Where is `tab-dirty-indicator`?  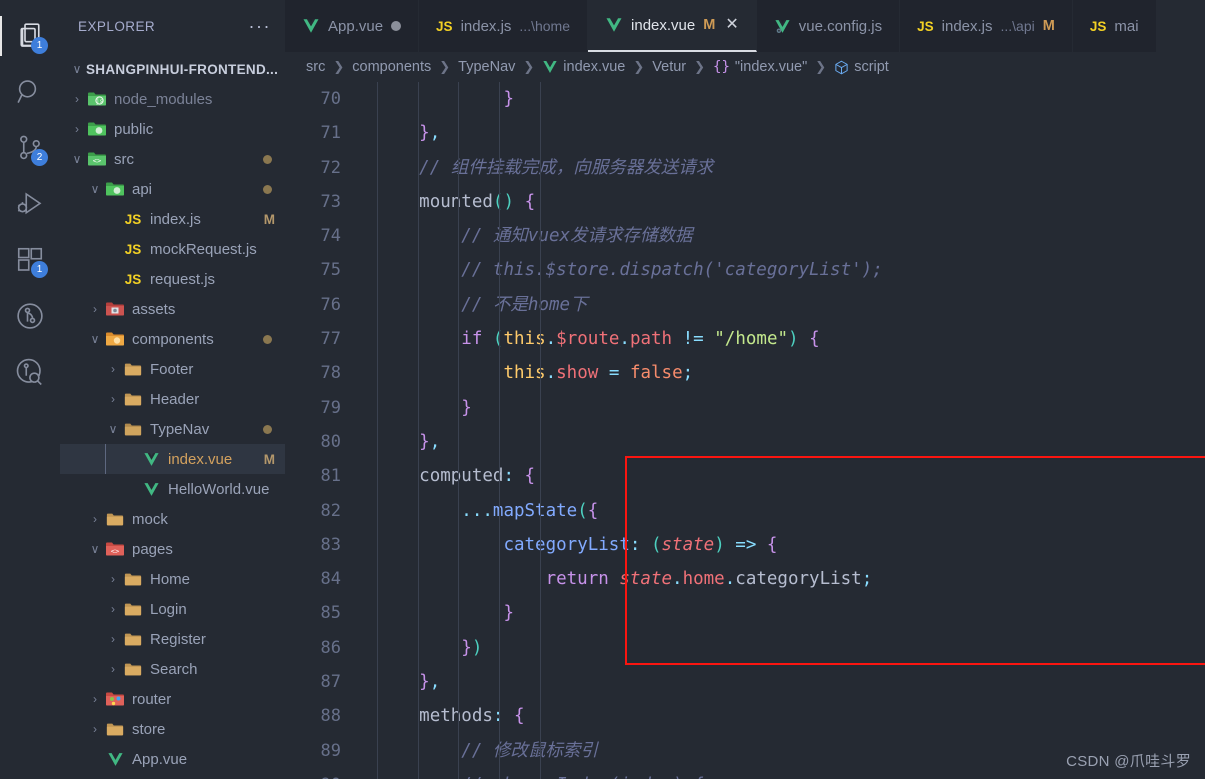
tab-dirty-indicator is located at coordinates (396, 26).